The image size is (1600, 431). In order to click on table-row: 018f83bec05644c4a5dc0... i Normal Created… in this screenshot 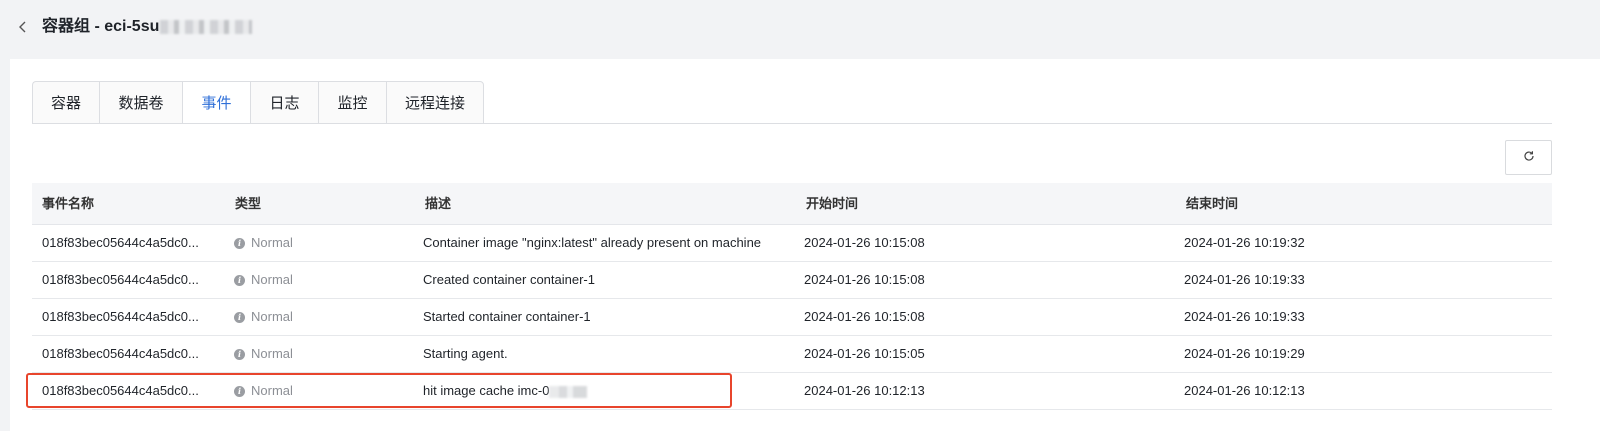, I will do `click(792, 280)`.